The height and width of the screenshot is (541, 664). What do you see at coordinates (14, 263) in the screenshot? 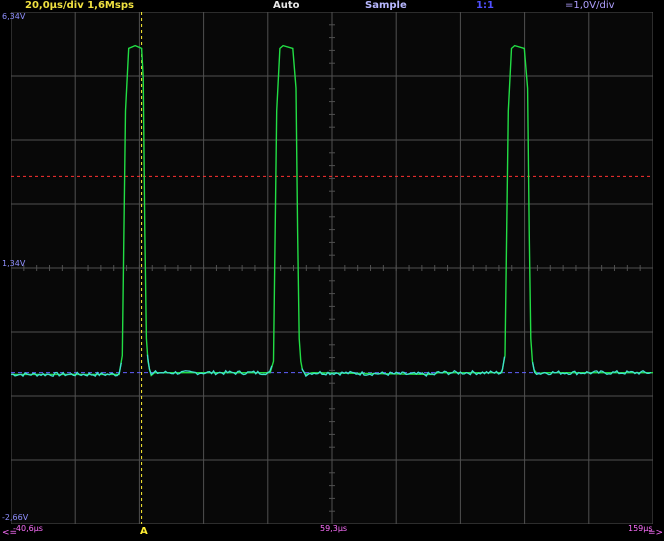
I see `y-label-middle: 1,34V` at bounding box center [14, 263].